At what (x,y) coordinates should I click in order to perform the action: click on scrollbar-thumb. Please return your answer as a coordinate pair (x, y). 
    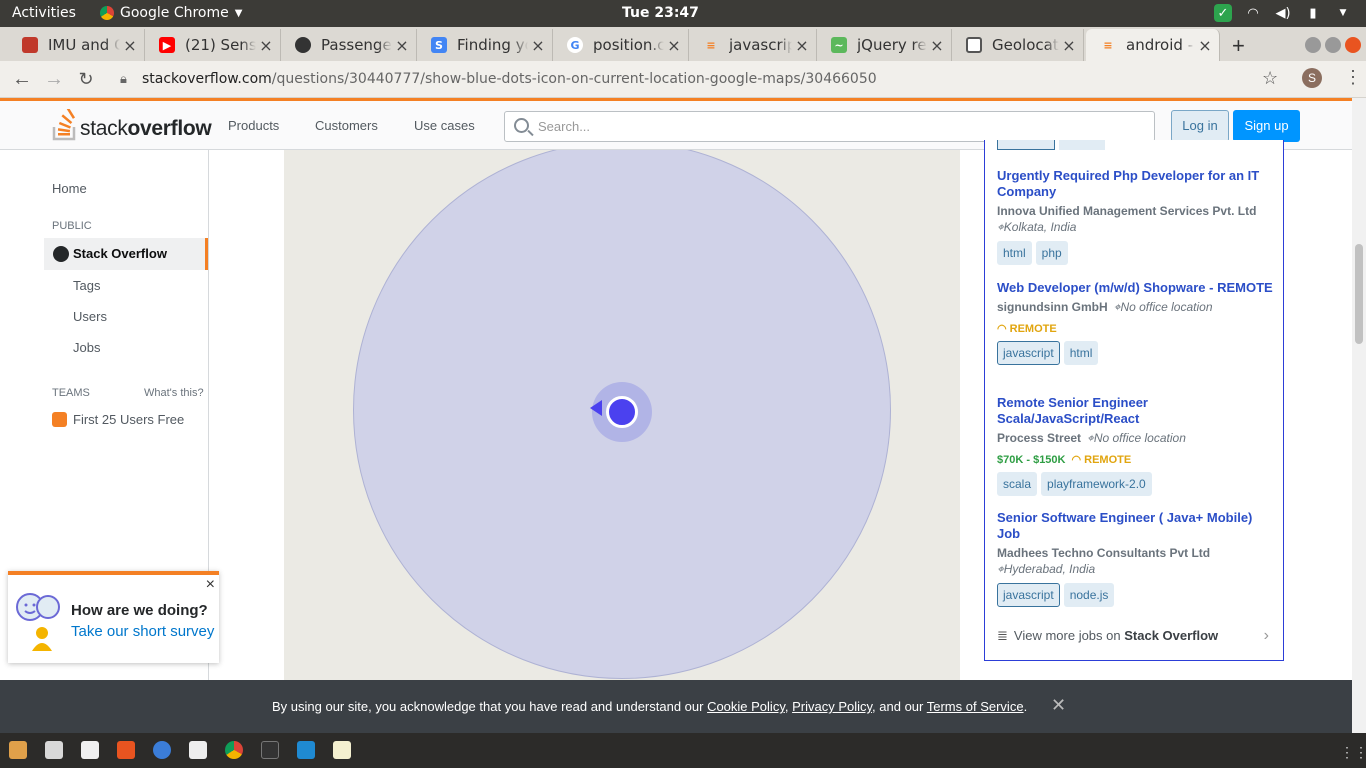
    Looking at the image, I should click on (1359, 294).